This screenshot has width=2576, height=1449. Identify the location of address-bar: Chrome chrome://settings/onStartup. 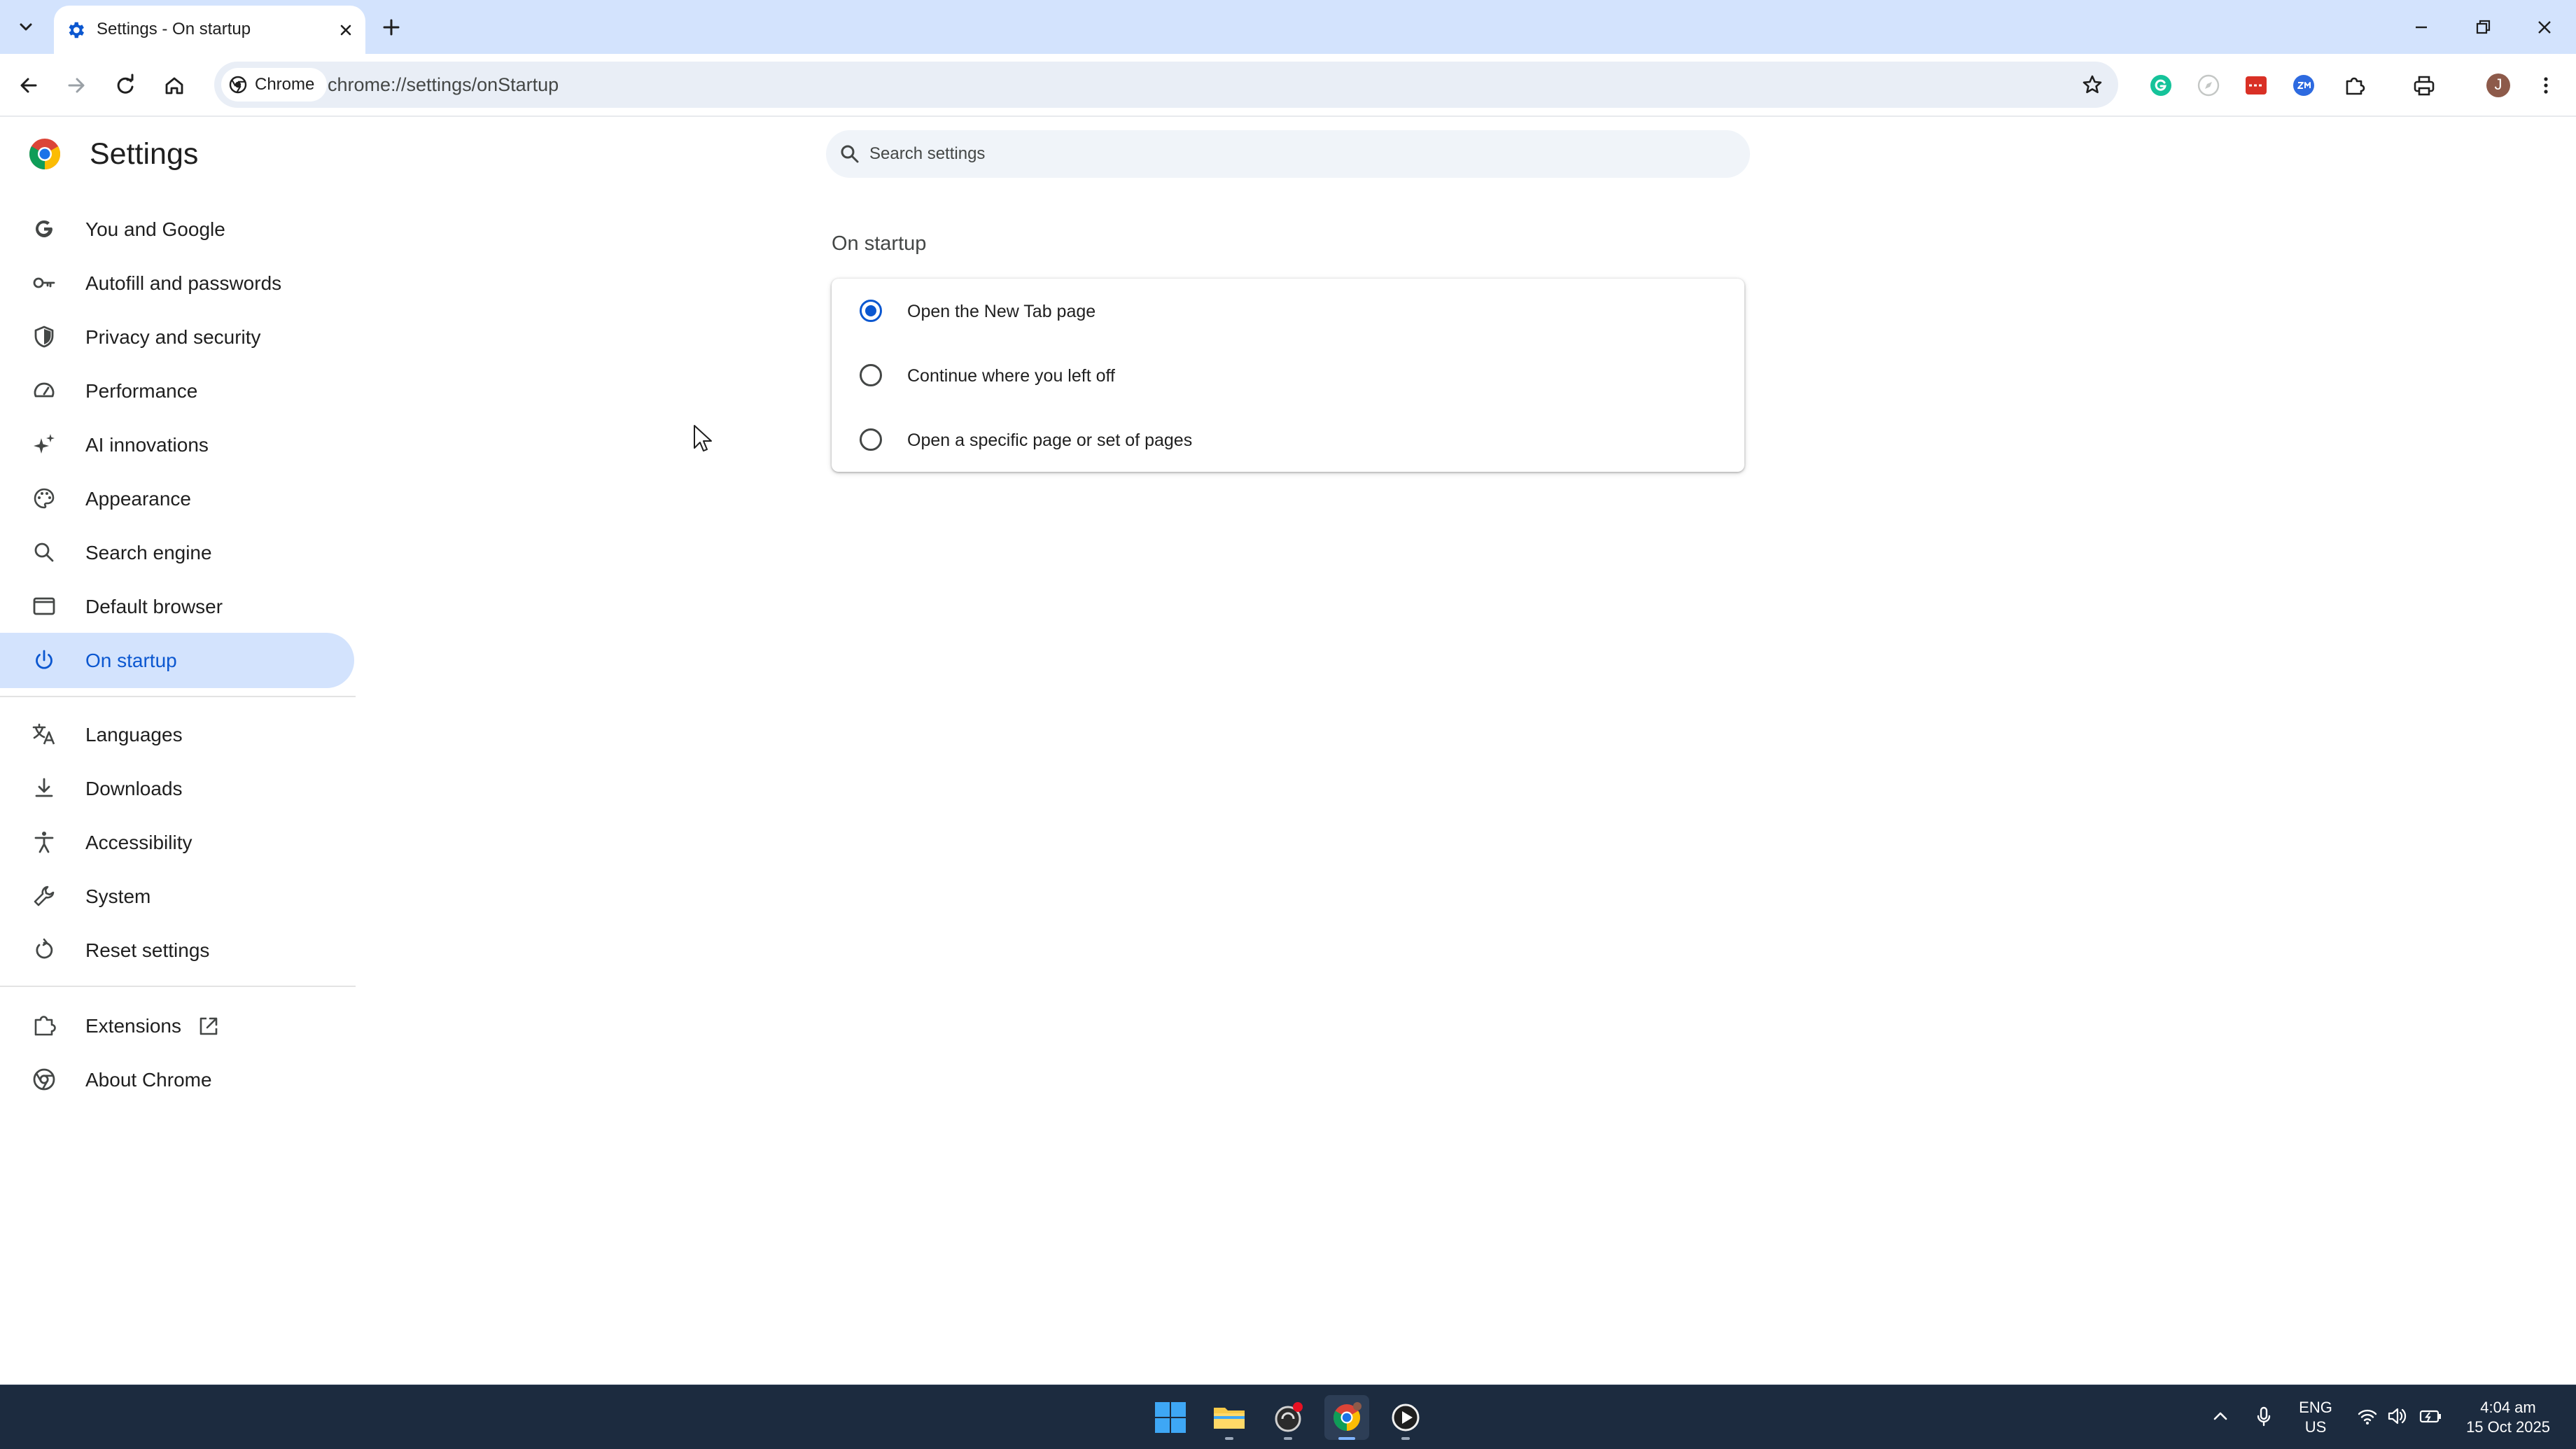
(1166, 85).